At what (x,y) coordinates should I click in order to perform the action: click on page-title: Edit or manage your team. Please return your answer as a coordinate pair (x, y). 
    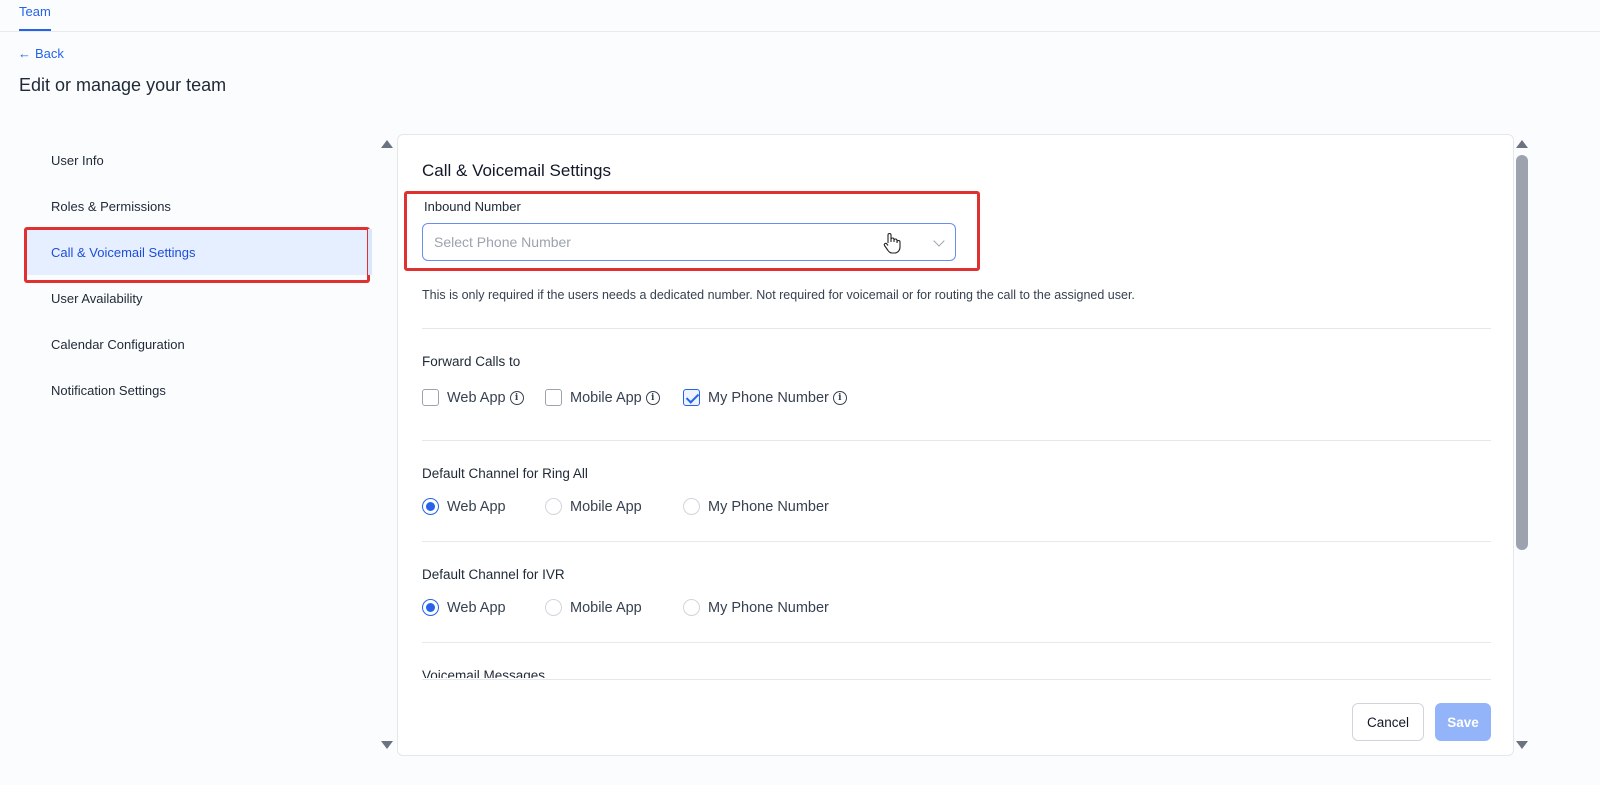
    Looking at the image, I should click on (123, 85).